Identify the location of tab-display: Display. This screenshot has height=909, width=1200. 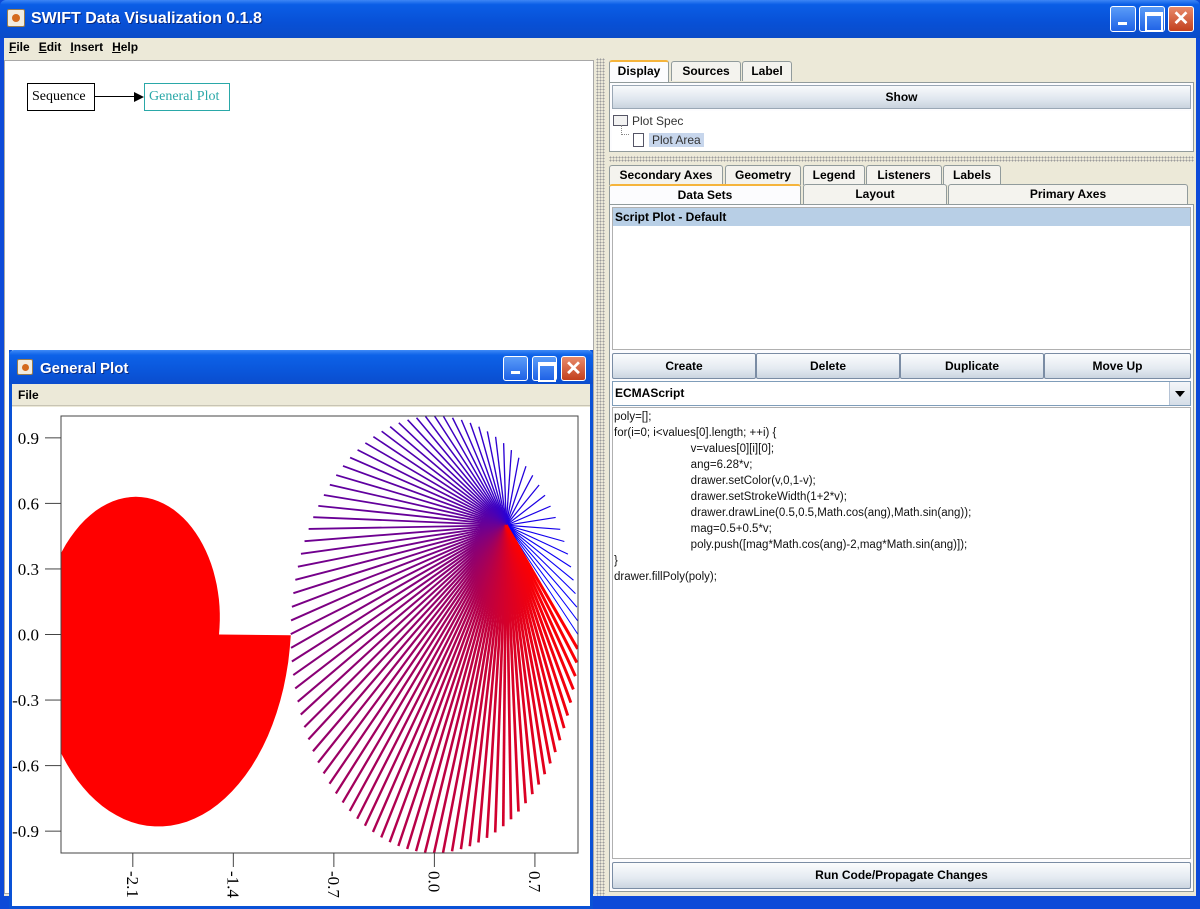
(639, 71).